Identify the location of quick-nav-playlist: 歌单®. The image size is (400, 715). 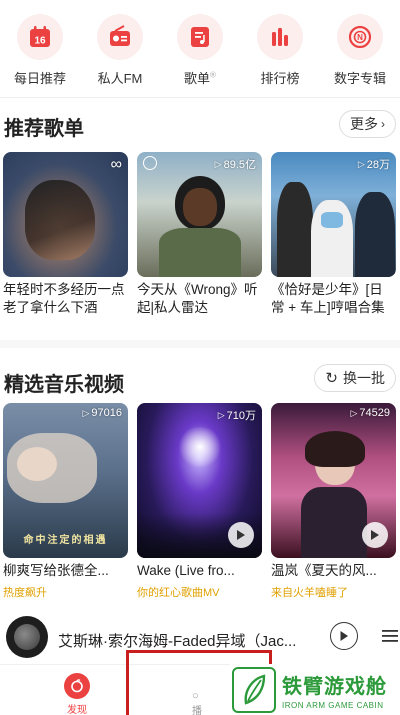
(200, 48).